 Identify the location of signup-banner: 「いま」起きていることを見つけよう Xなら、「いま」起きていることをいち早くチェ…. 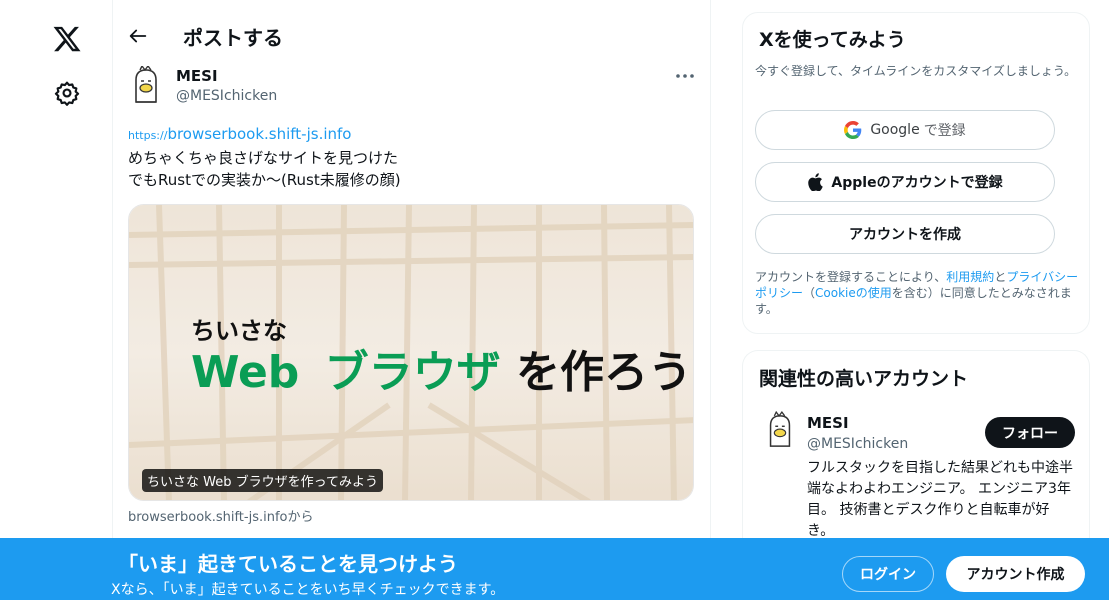
(554, 569).